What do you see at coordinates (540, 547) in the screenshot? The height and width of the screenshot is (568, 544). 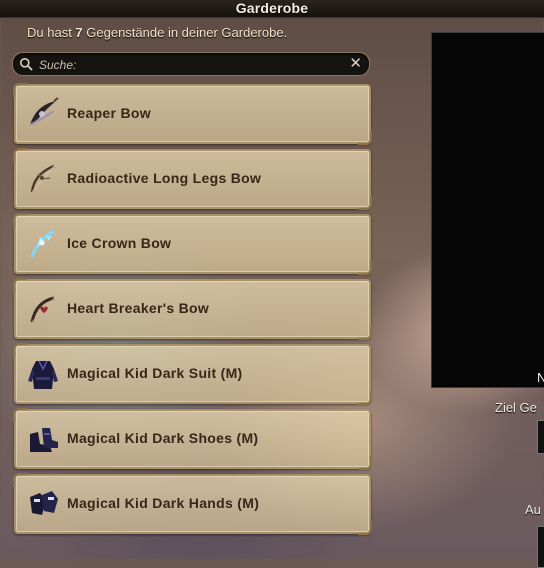 I see `bottom-slot` at bounding box center [540, 547].